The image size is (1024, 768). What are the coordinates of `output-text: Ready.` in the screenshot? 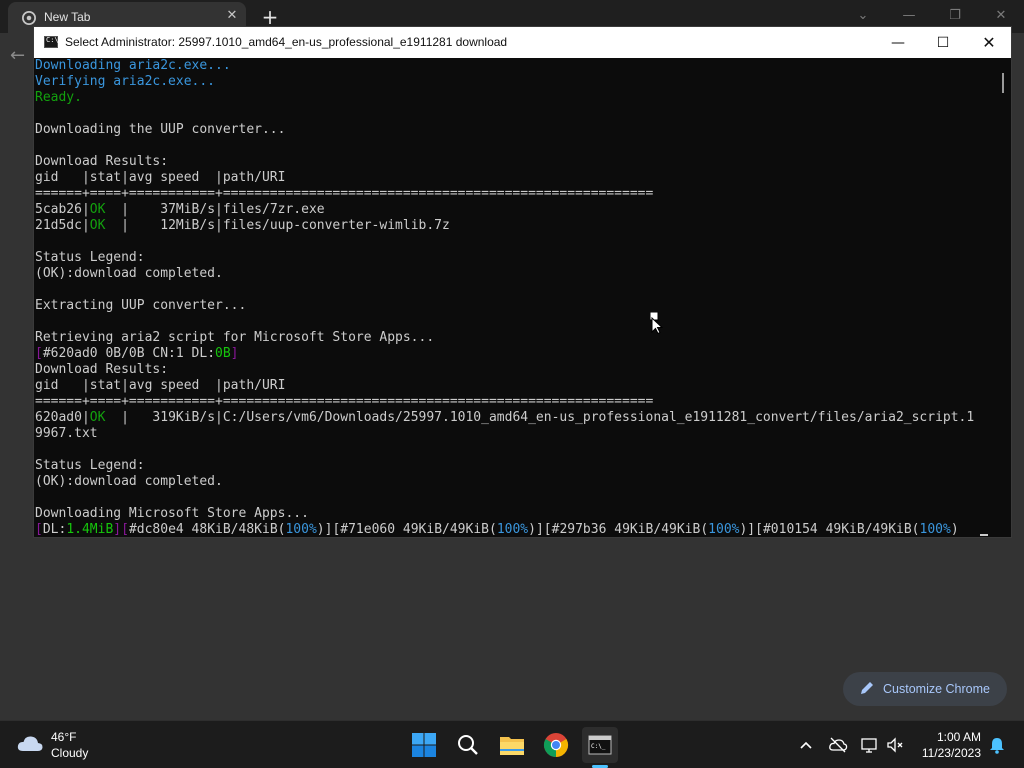 It's located at (58, 97).